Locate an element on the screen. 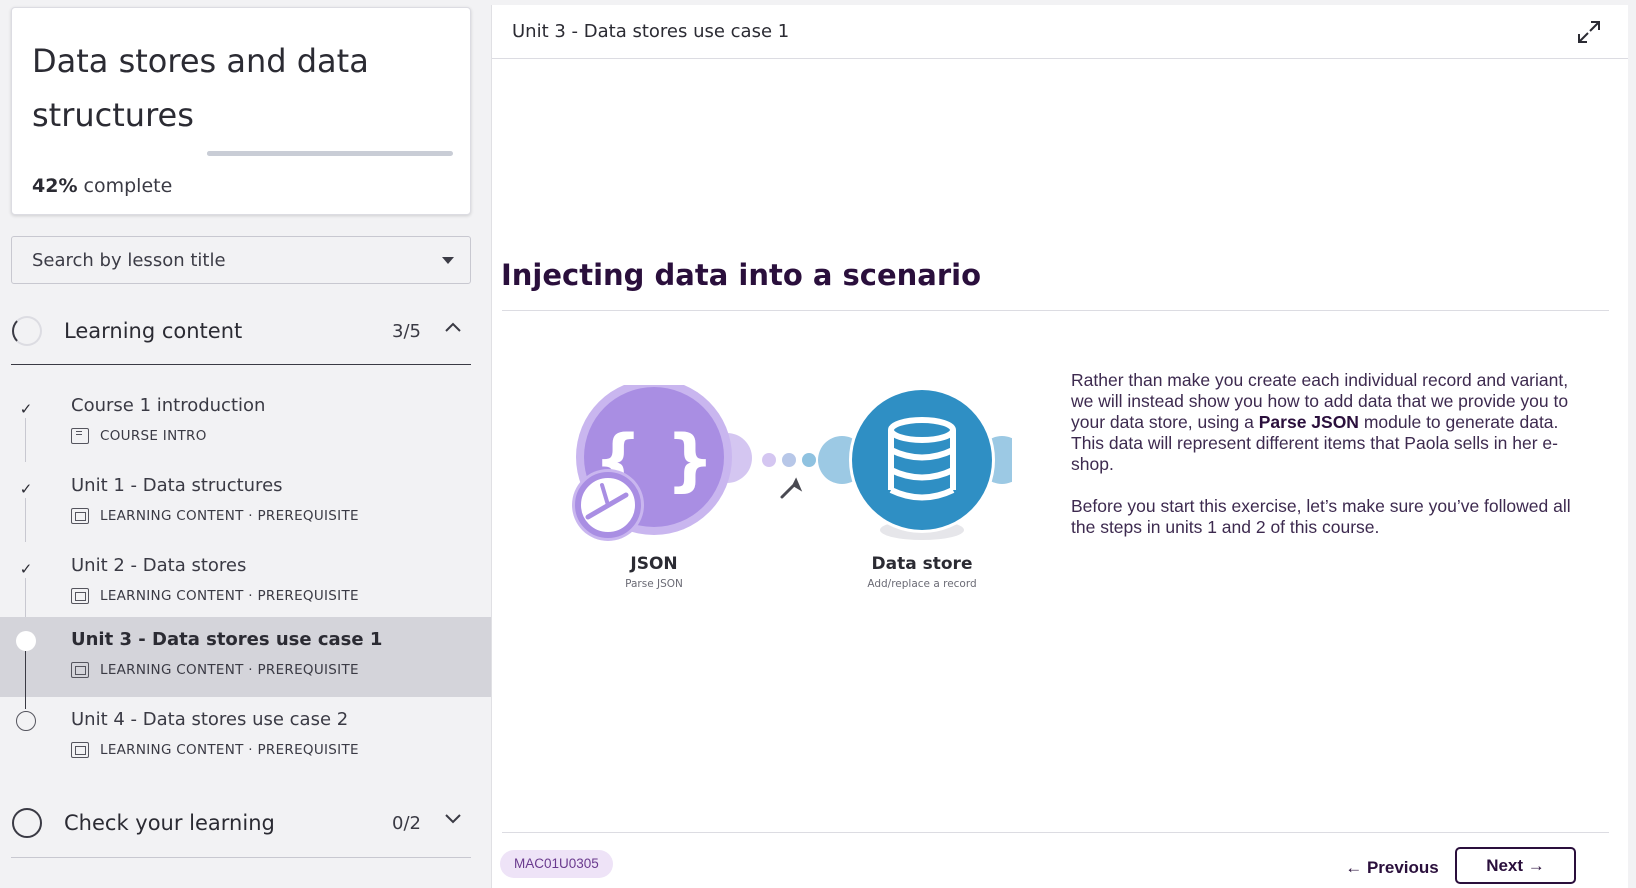 The height and width of the screenshot is (888, 1636). paragraph-bold-text: Parse JSON is located at coordinates (1308, 422).